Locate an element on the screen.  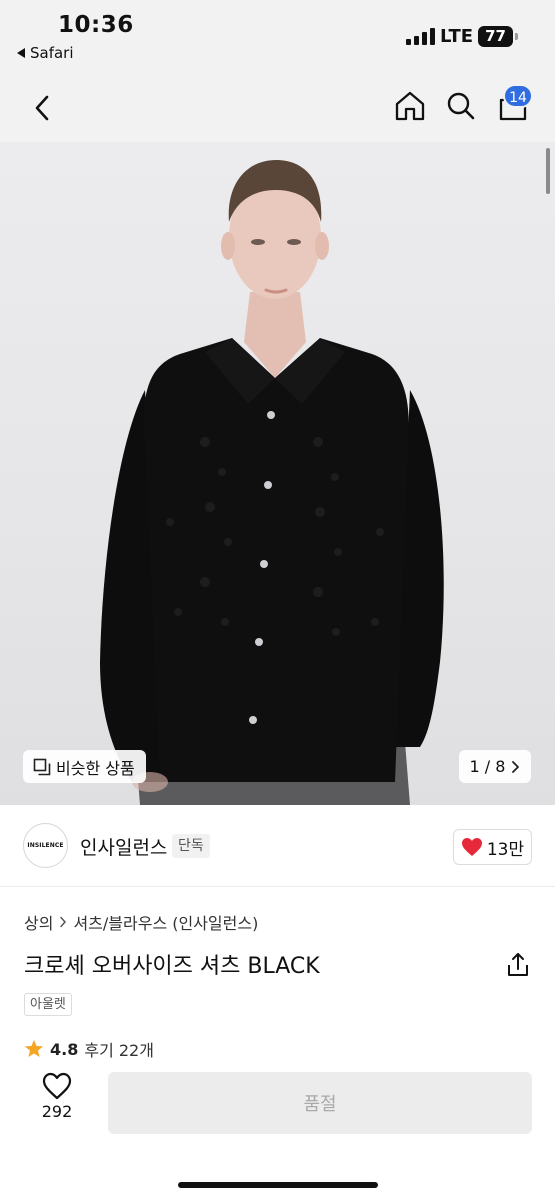
signal-icon is located at coordinates (420, 36).